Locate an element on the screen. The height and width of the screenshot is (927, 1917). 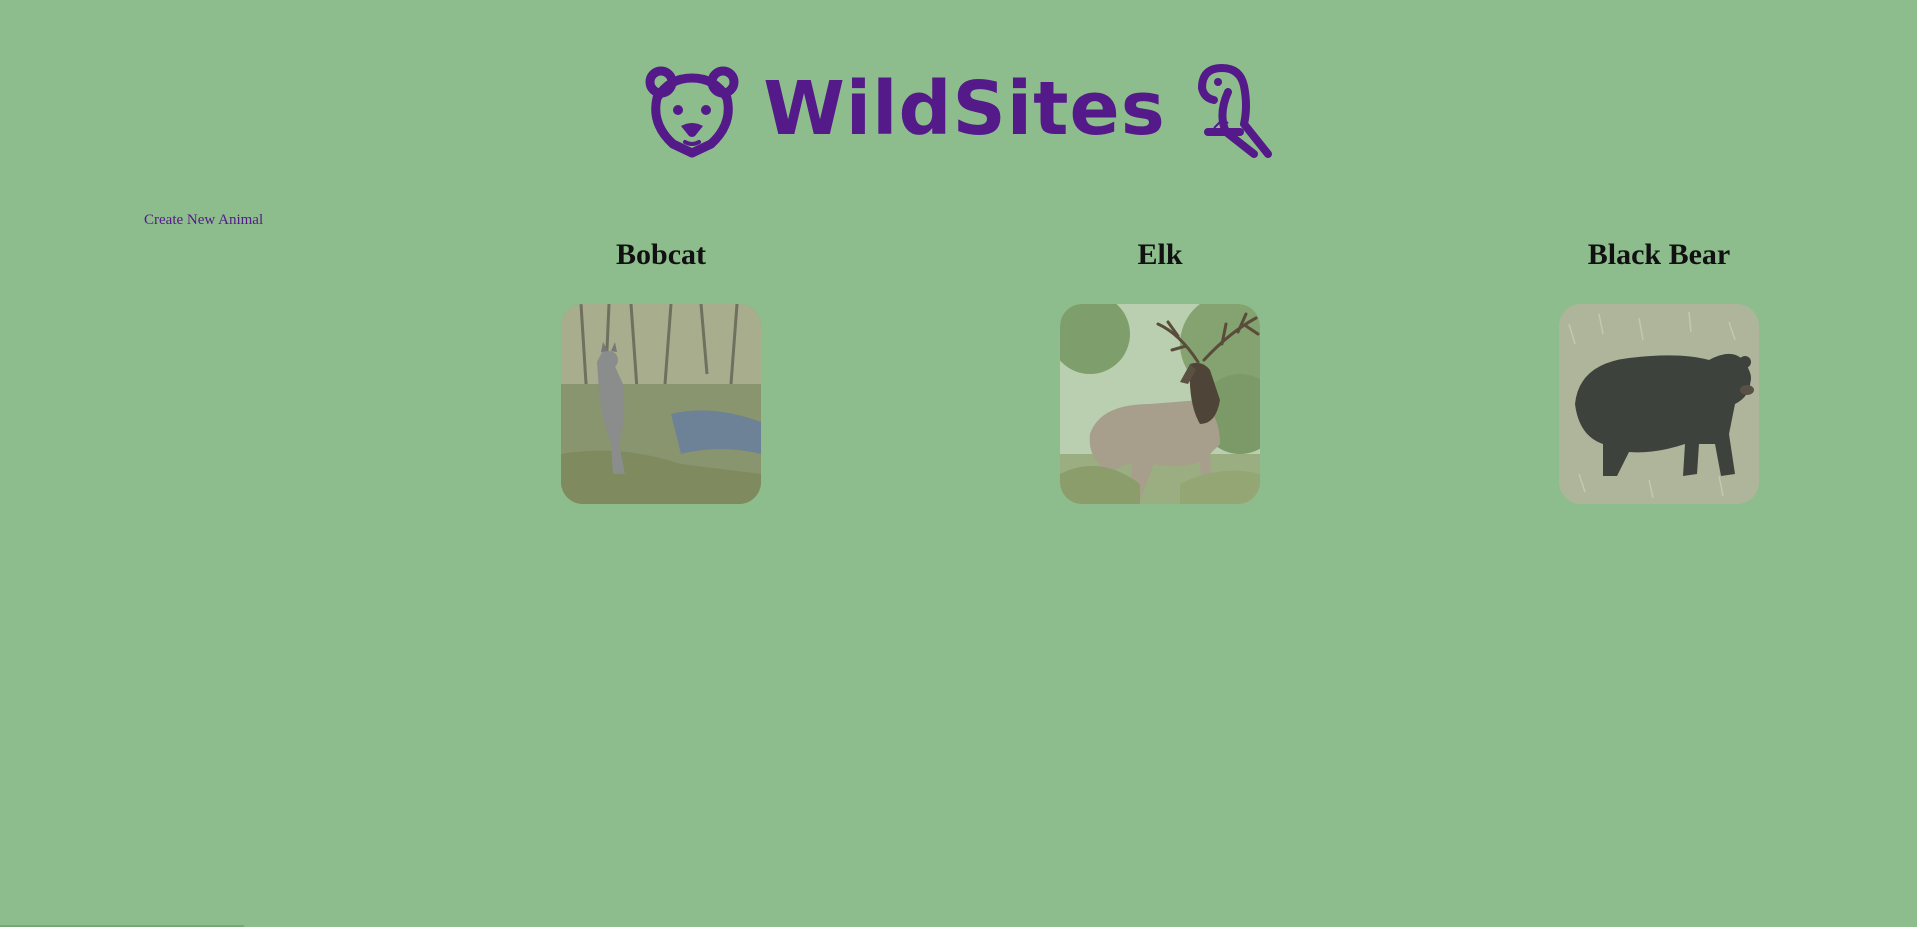
bobcat-photo is located at coordinates (661, 404).